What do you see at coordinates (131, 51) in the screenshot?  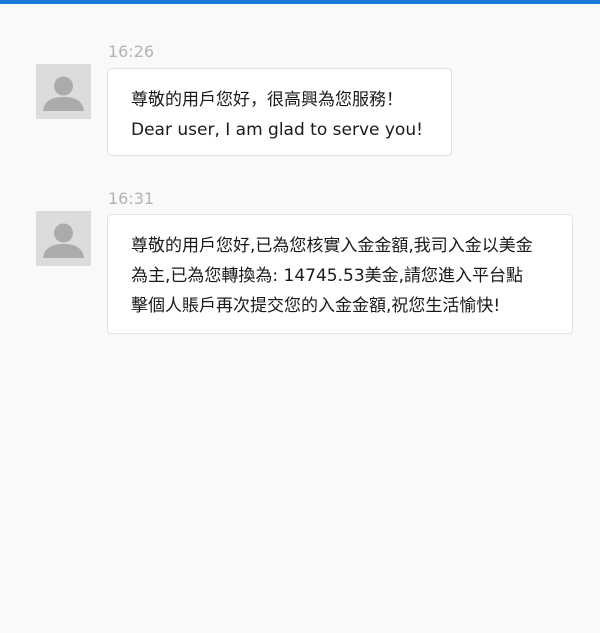 I see `message-timestamp: 16:26` at bounding box center [131, 51].